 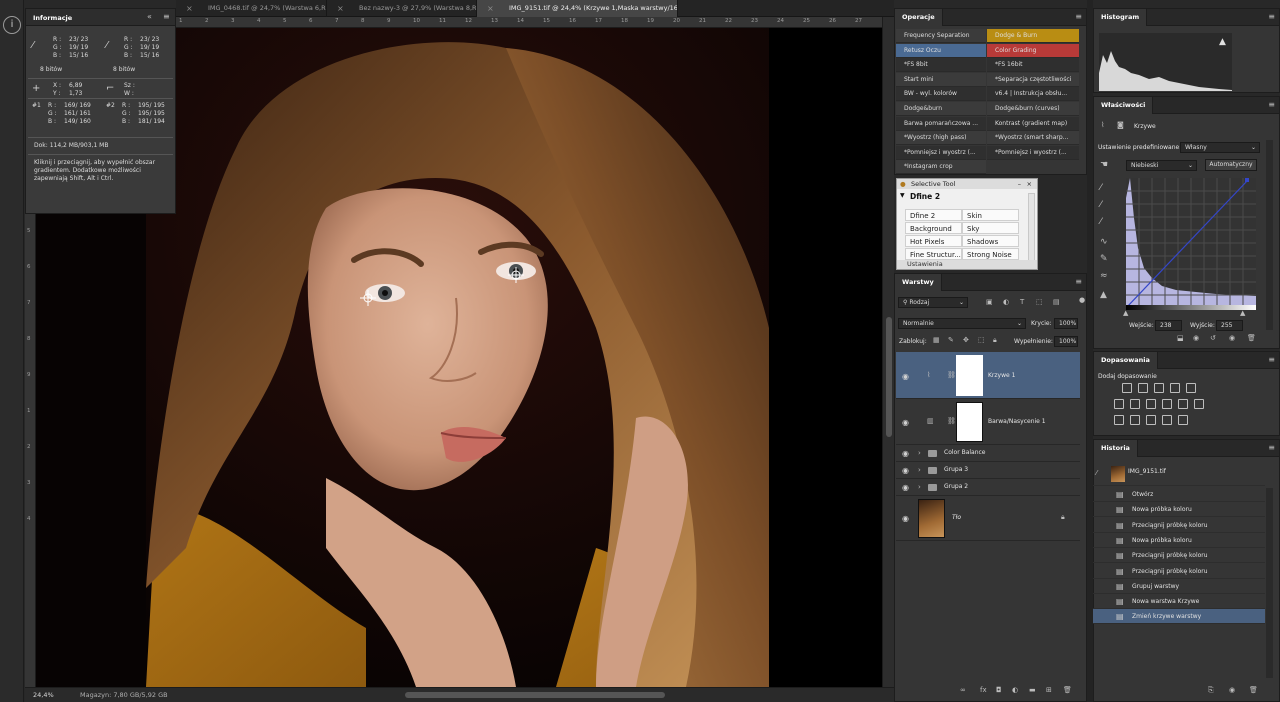 I want to click on layer-group-grupa-2: ◉ › Grupa 2, so click(x=988, y=487).